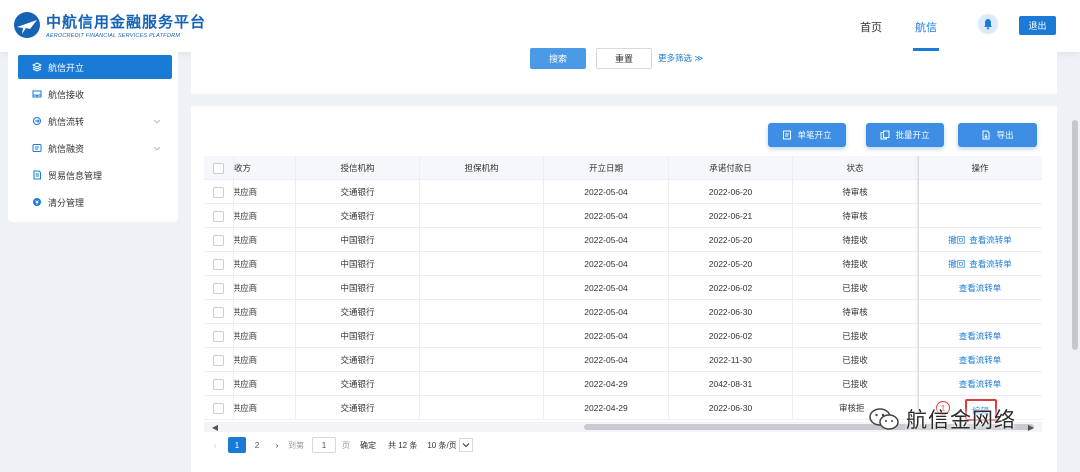  I want to click on transfer-icon, so click(37, 121).